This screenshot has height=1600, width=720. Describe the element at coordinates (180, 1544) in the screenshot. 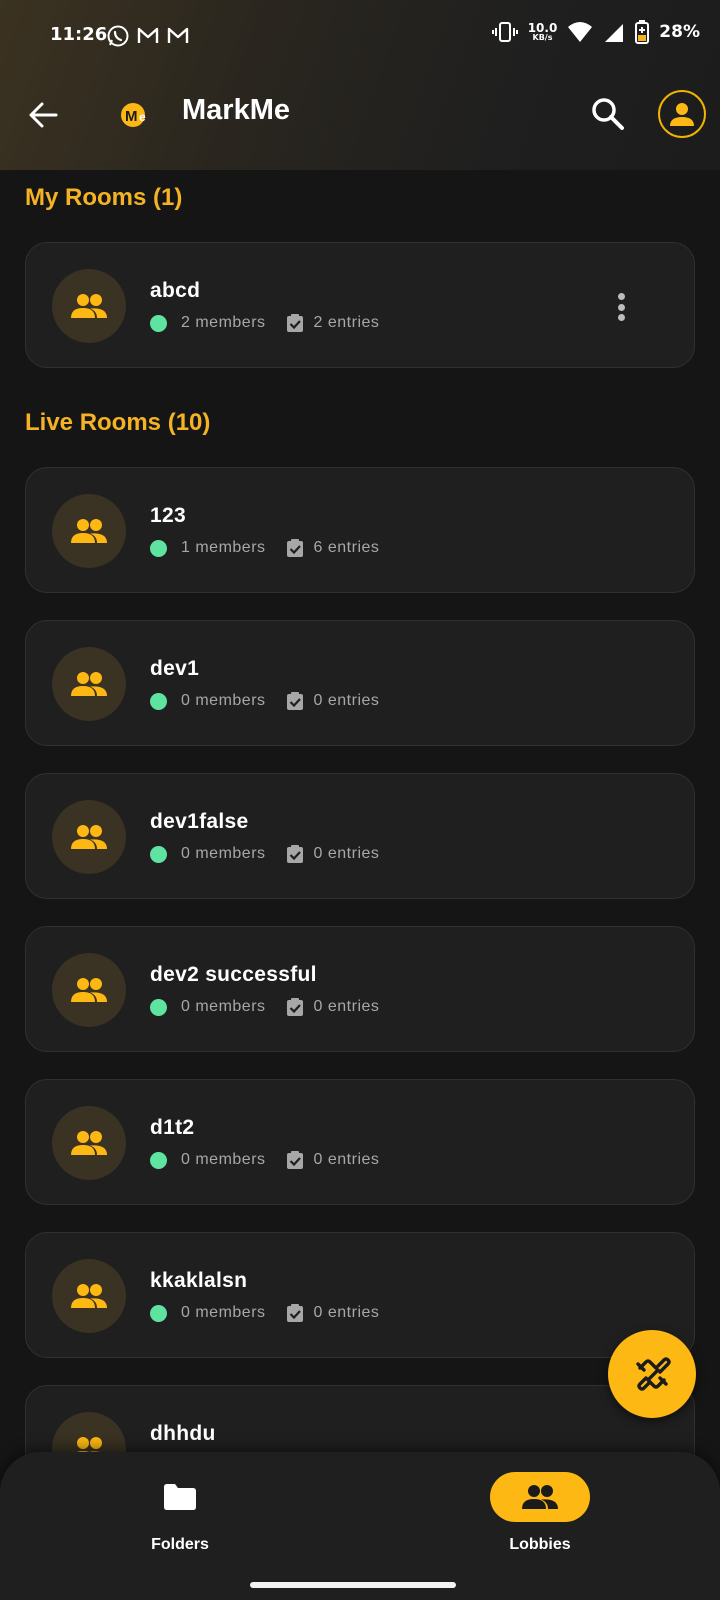

I see `nav-folders-label: Folders` at that location.